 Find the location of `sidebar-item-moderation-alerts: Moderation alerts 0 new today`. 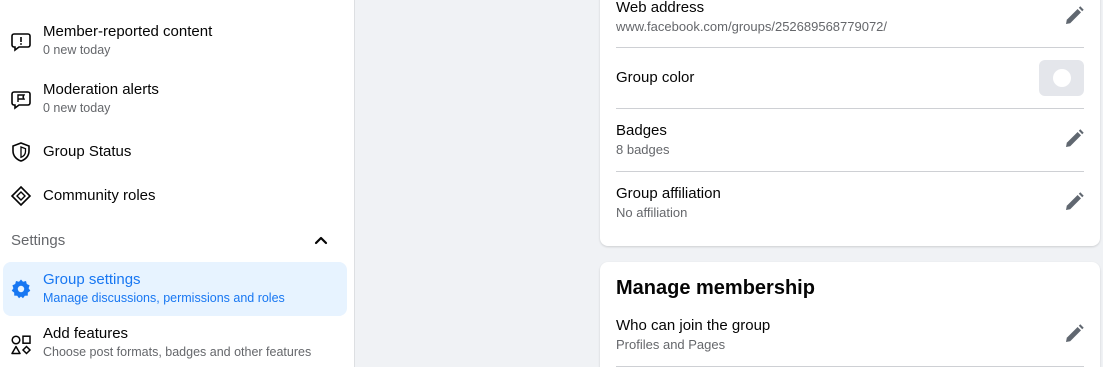

sidebar-item-moderation-alerts: Moderation alerts 0 new today is located at coordinates (175, 100).